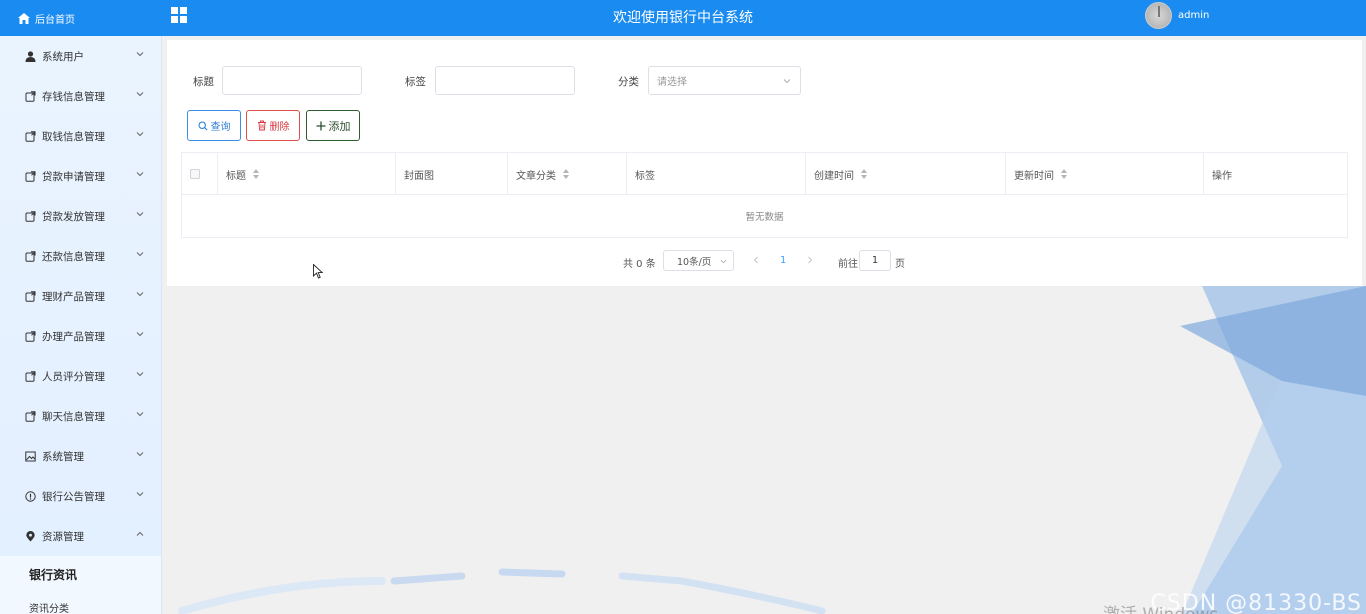 The width and height of the screenshot is (1366, 614). I want to click on search-form: 标题 标签 分类 请选择, so click(764, 81).